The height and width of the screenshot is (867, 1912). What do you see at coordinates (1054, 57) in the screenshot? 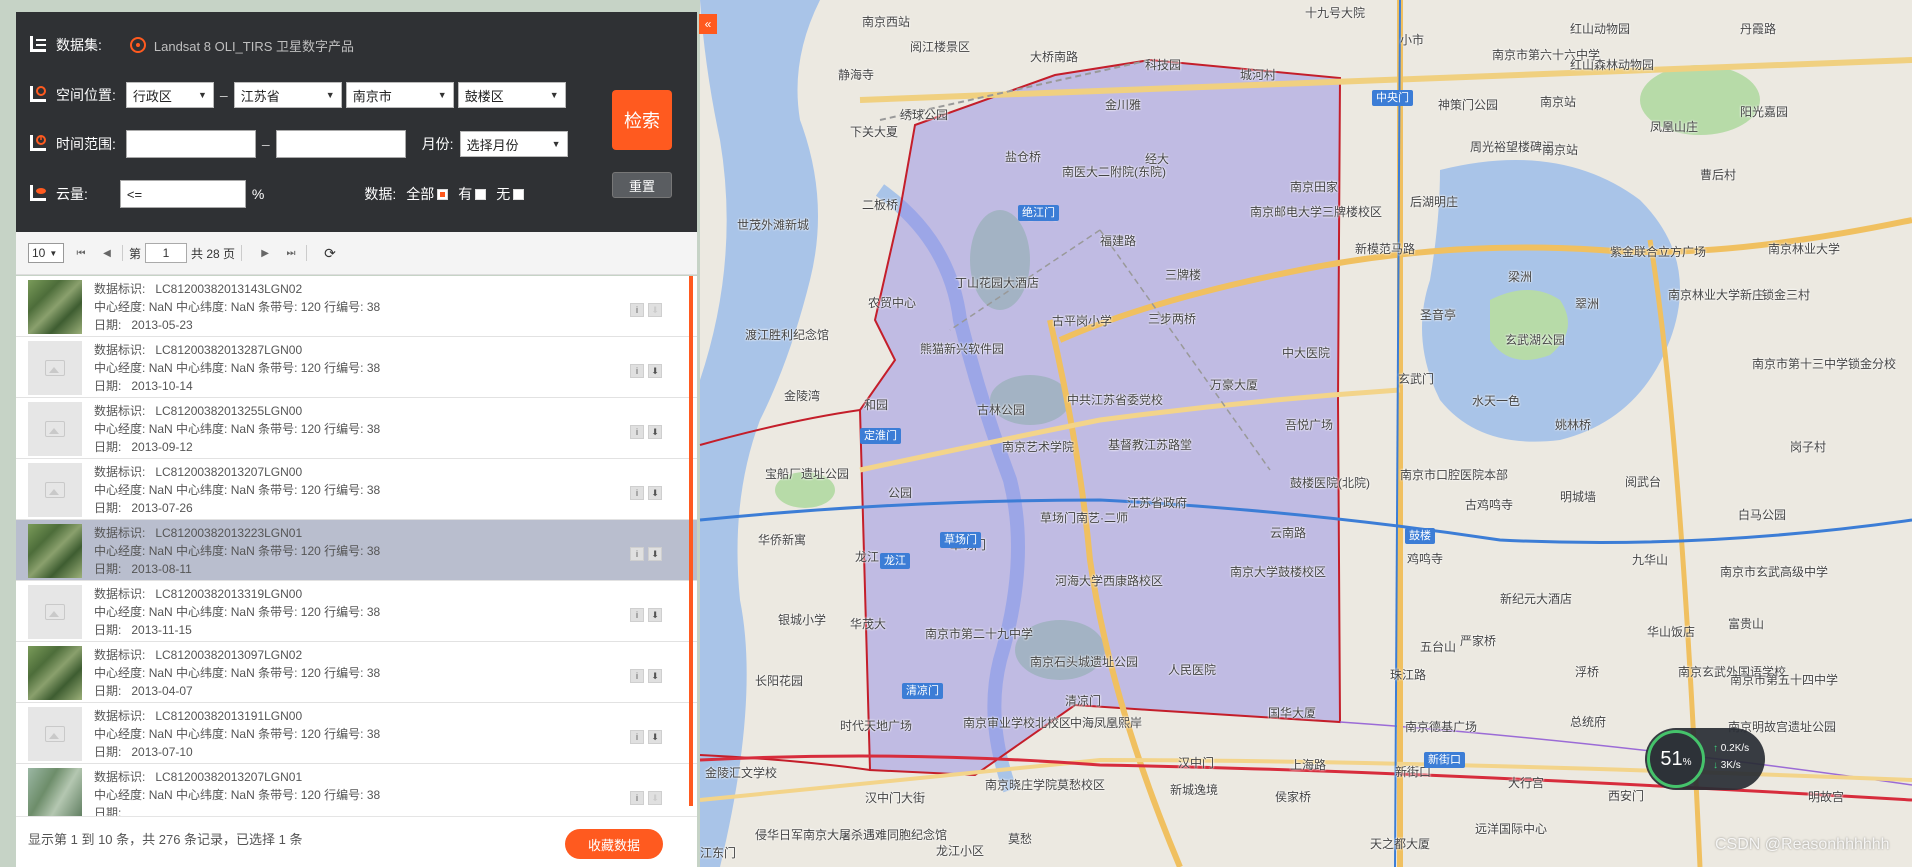
I see `map-place-label: 大桥南路` at bounding box center [1054, 57].